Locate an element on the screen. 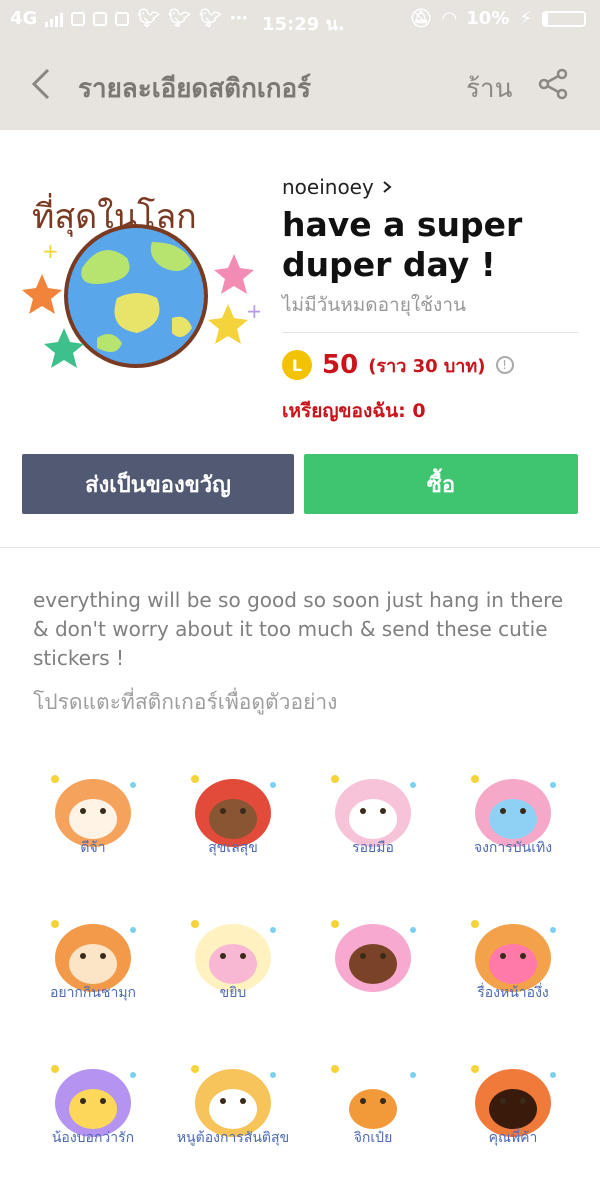  send-gift-button: ส่งเป็นของขวัญ is located at coordinates (158, 484).